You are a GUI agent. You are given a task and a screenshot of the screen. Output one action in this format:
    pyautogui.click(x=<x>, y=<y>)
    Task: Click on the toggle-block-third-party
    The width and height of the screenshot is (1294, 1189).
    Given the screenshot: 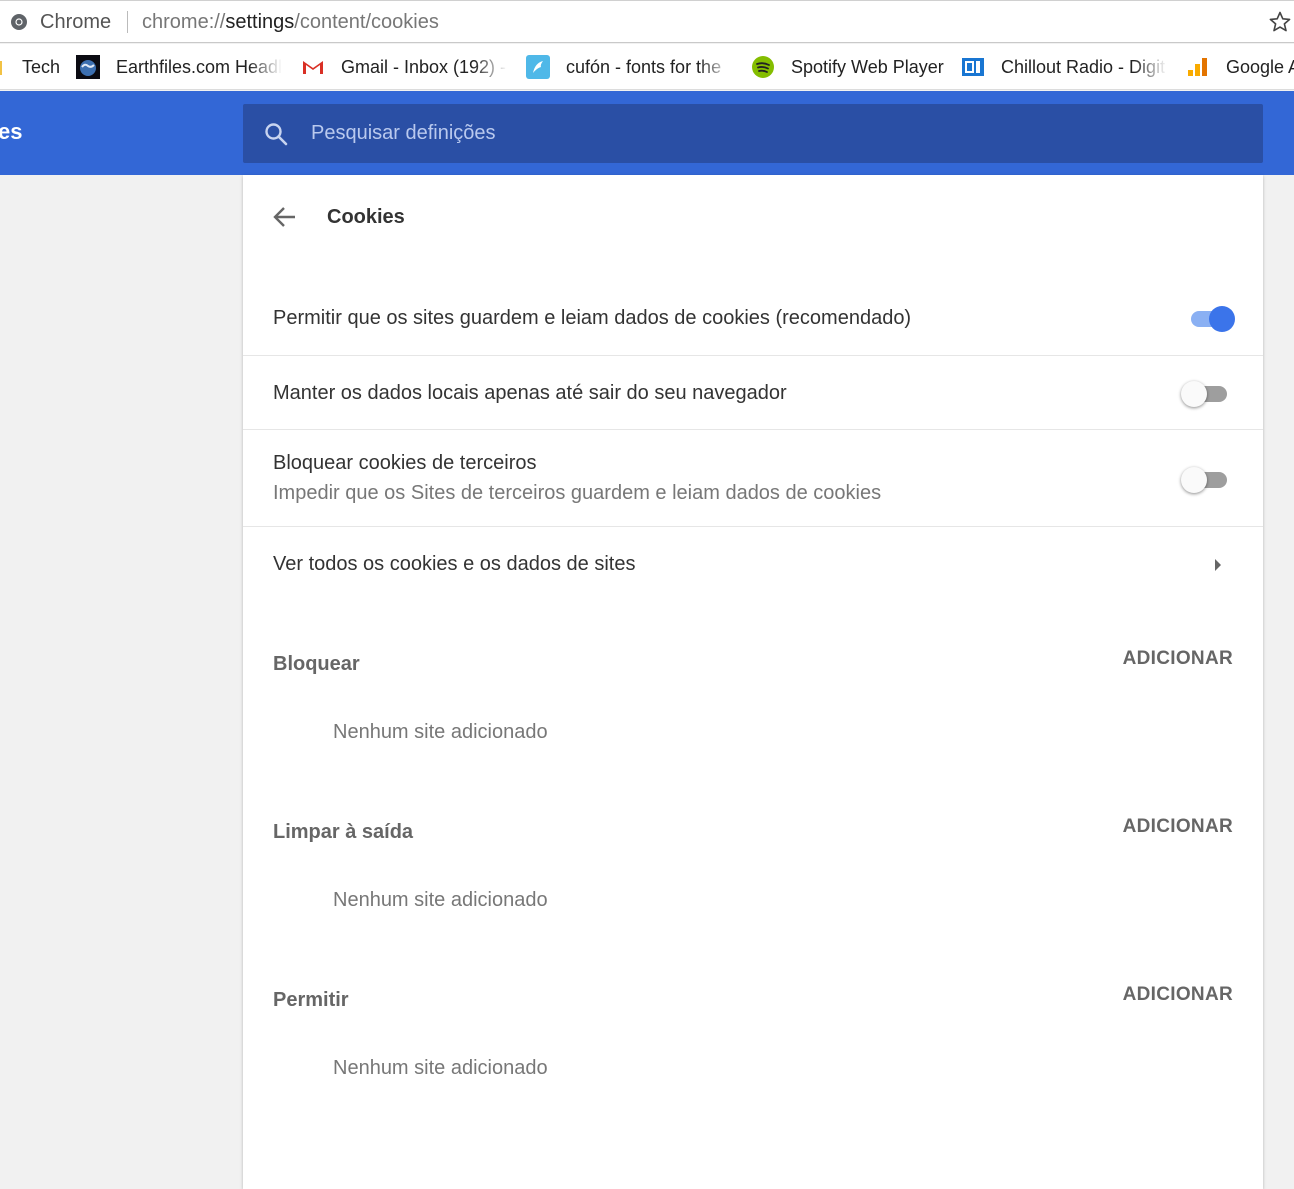 What is the action you would take?
    pyautogui.click(x=1204, y=480)
    